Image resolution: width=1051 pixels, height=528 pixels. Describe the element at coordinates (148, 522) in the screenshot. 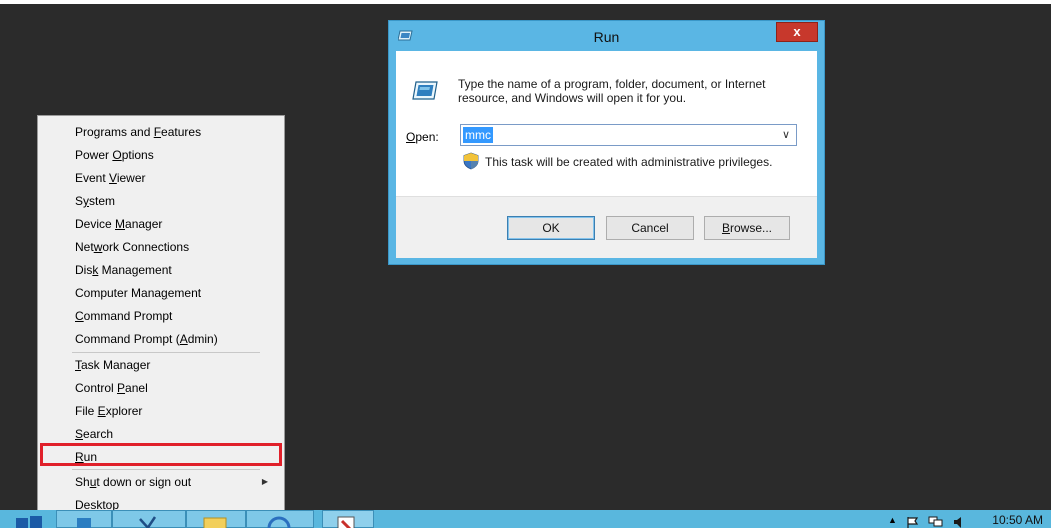

I see `powershell-icon` at that location.